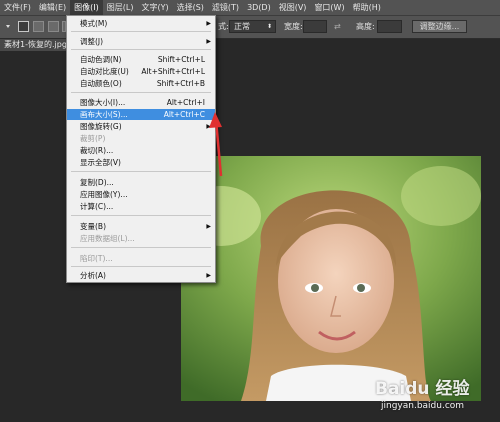 This screenshot has width=500, height=422. I want to click on menu-window: 窗口(W), so click(329, 7).